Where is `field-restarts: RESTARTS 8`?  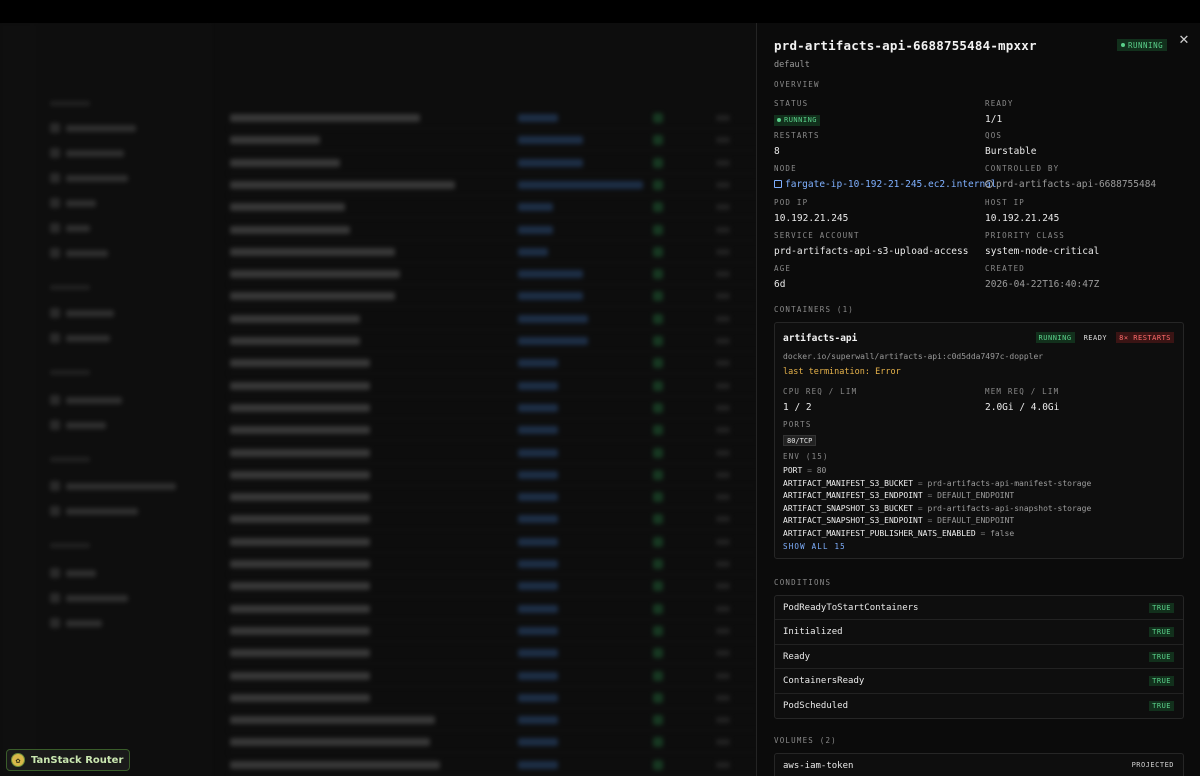
field-restarts: RESTARTS 8 is located at coordinates (797, 144).